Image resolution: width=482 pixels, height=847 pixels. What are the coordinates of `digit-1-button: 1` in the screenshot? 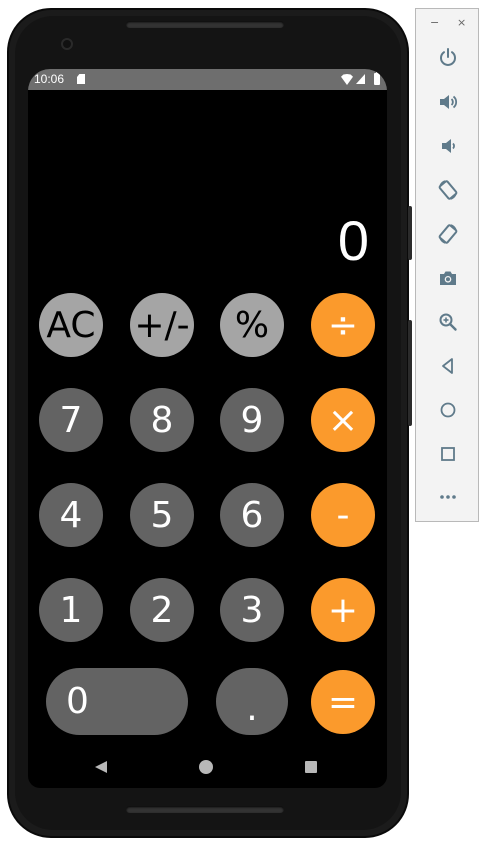 It's located at (71, 610).